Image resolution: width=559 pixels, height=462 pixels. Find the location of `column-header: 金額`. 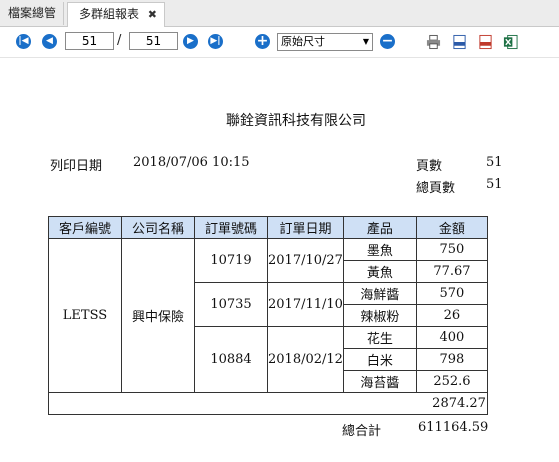

column-header: 金額 is located at coordinates (451, 227).